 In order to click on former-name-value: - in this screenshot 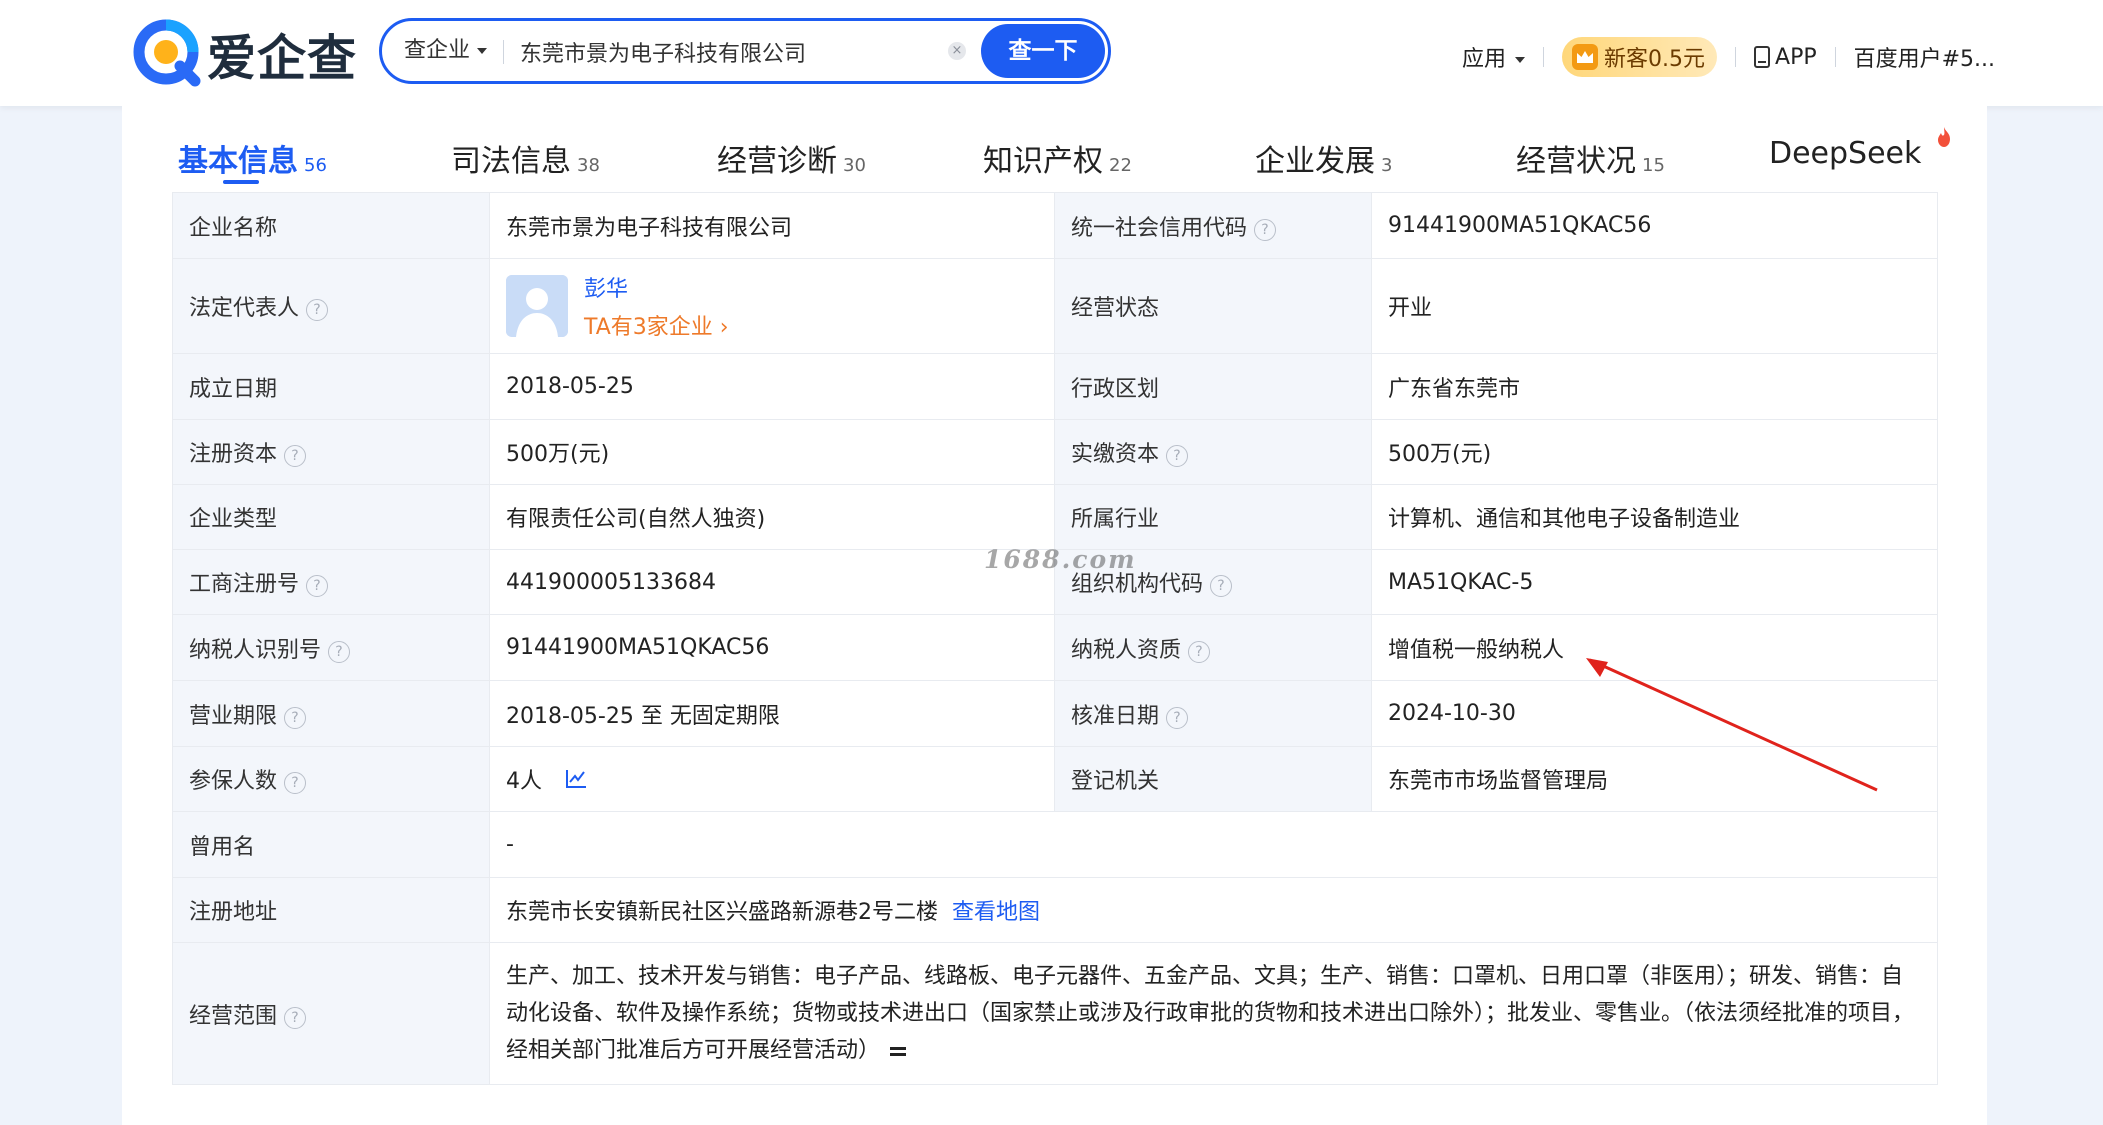, I will do `click(1213, 844)`.